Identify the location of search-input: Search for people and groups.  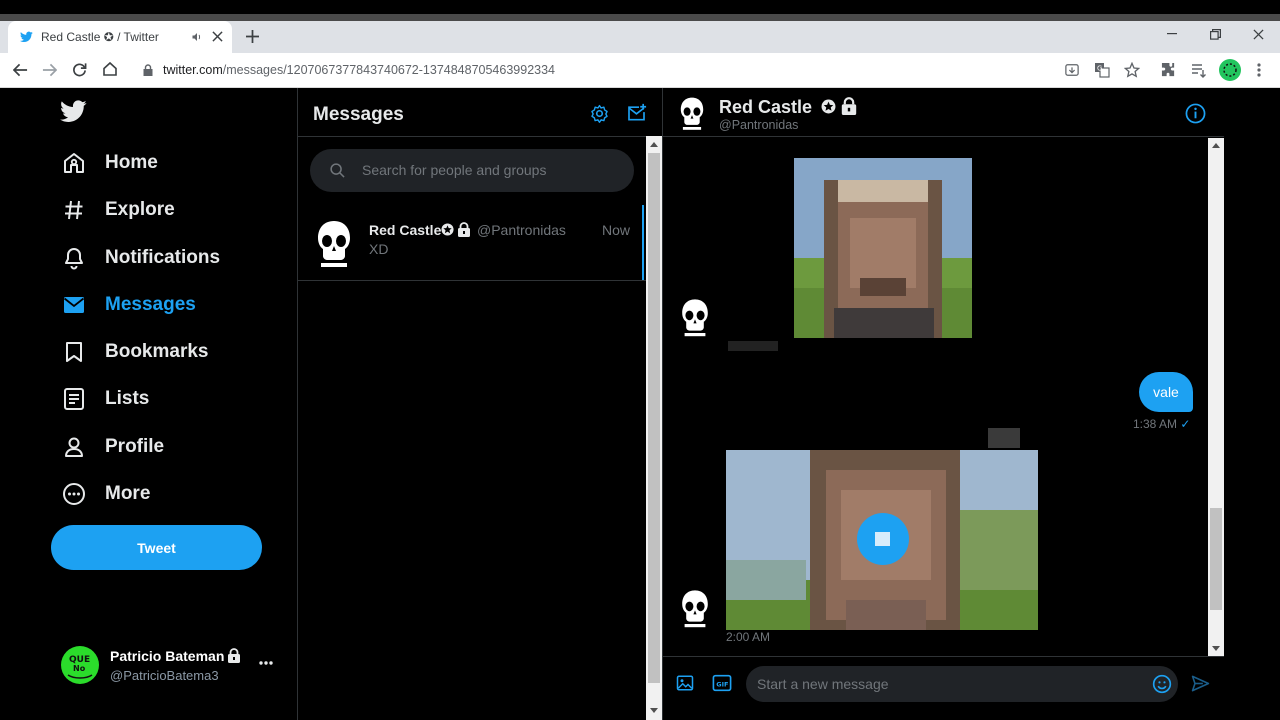
(472, 170).